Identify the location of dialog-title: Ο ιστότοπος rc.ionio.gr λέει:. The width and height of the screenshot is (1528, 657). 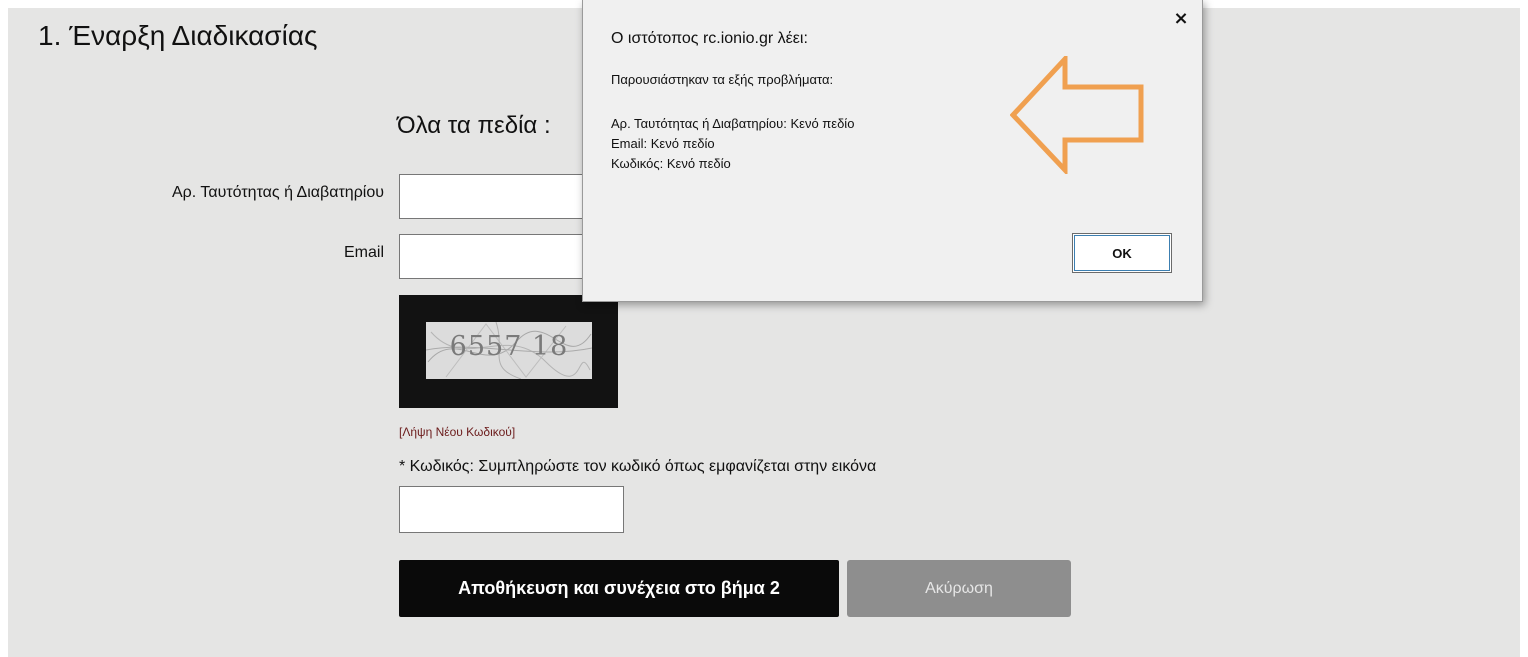
(709, 38).